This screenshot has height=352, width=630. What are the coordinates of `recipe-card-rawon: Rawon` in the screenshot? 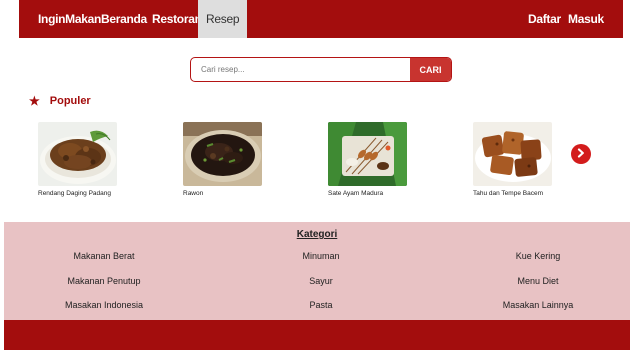 It's located at (248, 159).